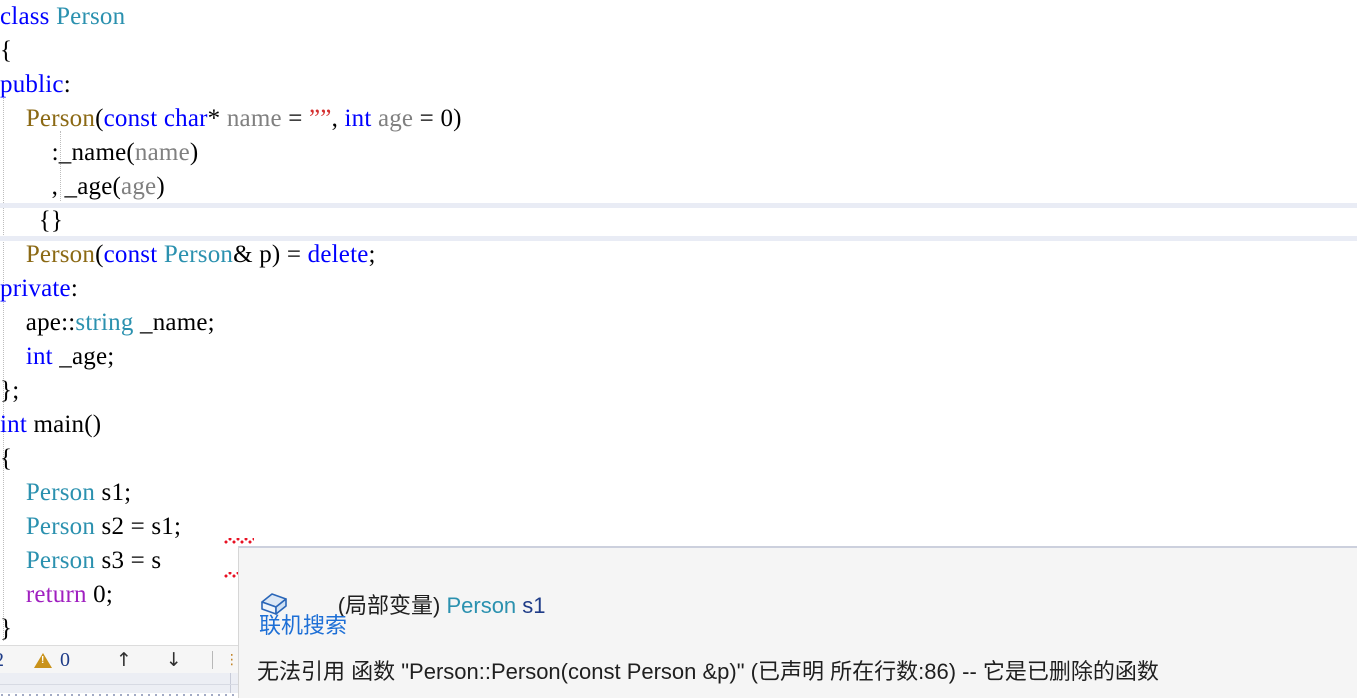 This screenshot has height=698, width=1357. Describe the element at coordinates (678, 357) in the screenshot. I see `code-line: int _age;` at that location.